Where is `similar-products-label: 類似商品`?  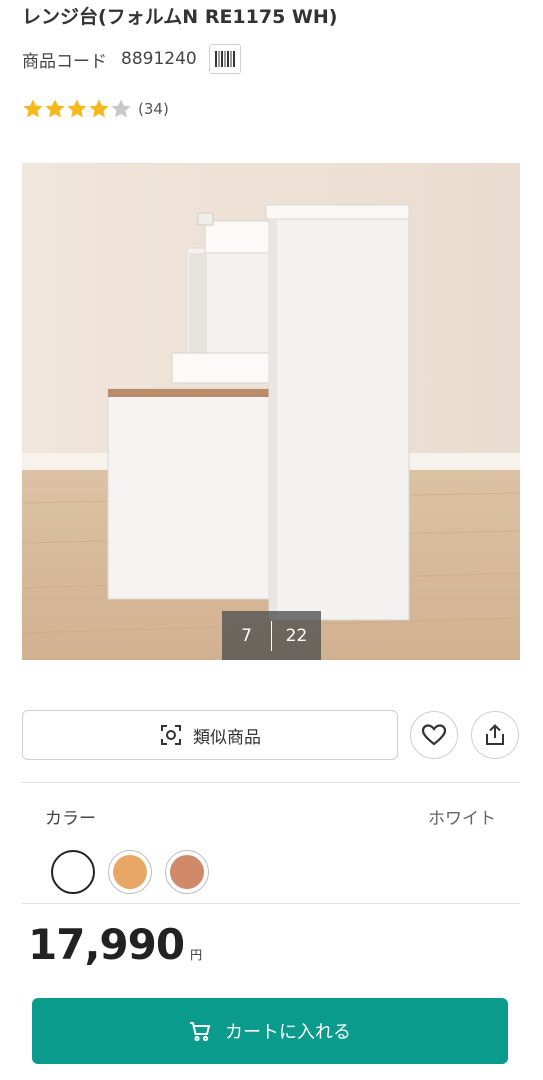 similar-products-label: 類似商品 is located at coordinates (227, 737).